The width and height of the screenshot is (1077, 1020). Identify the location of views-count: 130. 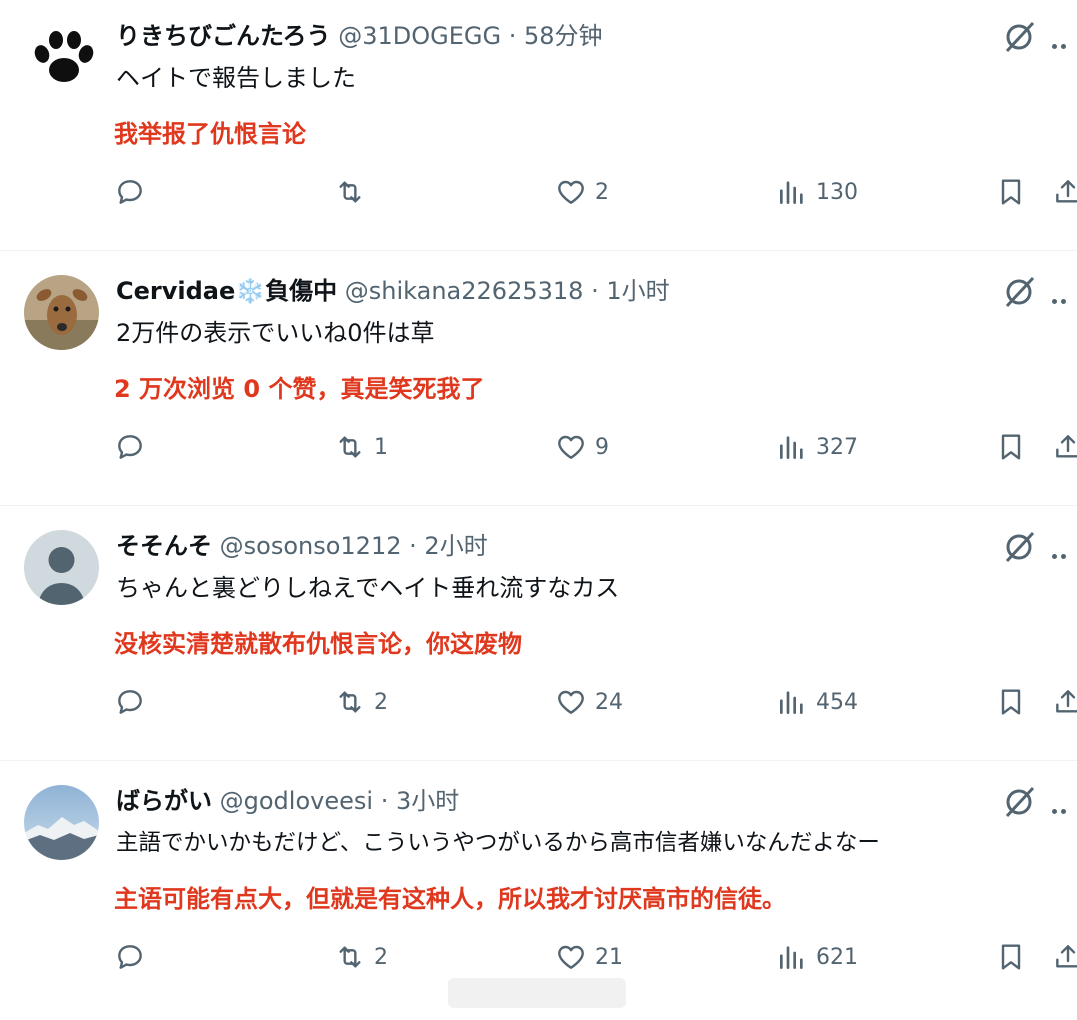
(837, 192).